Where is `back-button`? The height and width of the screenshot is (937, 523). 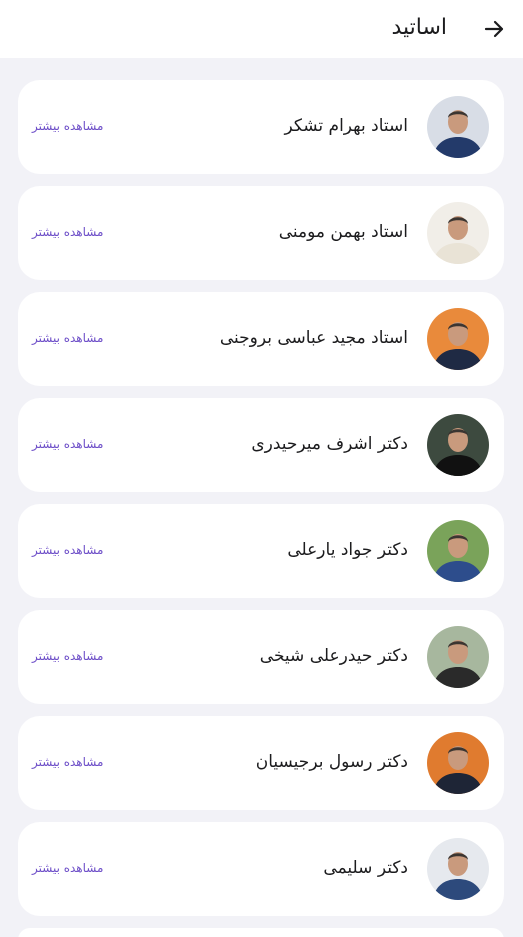 back-button is located at coordinates (494, 29).